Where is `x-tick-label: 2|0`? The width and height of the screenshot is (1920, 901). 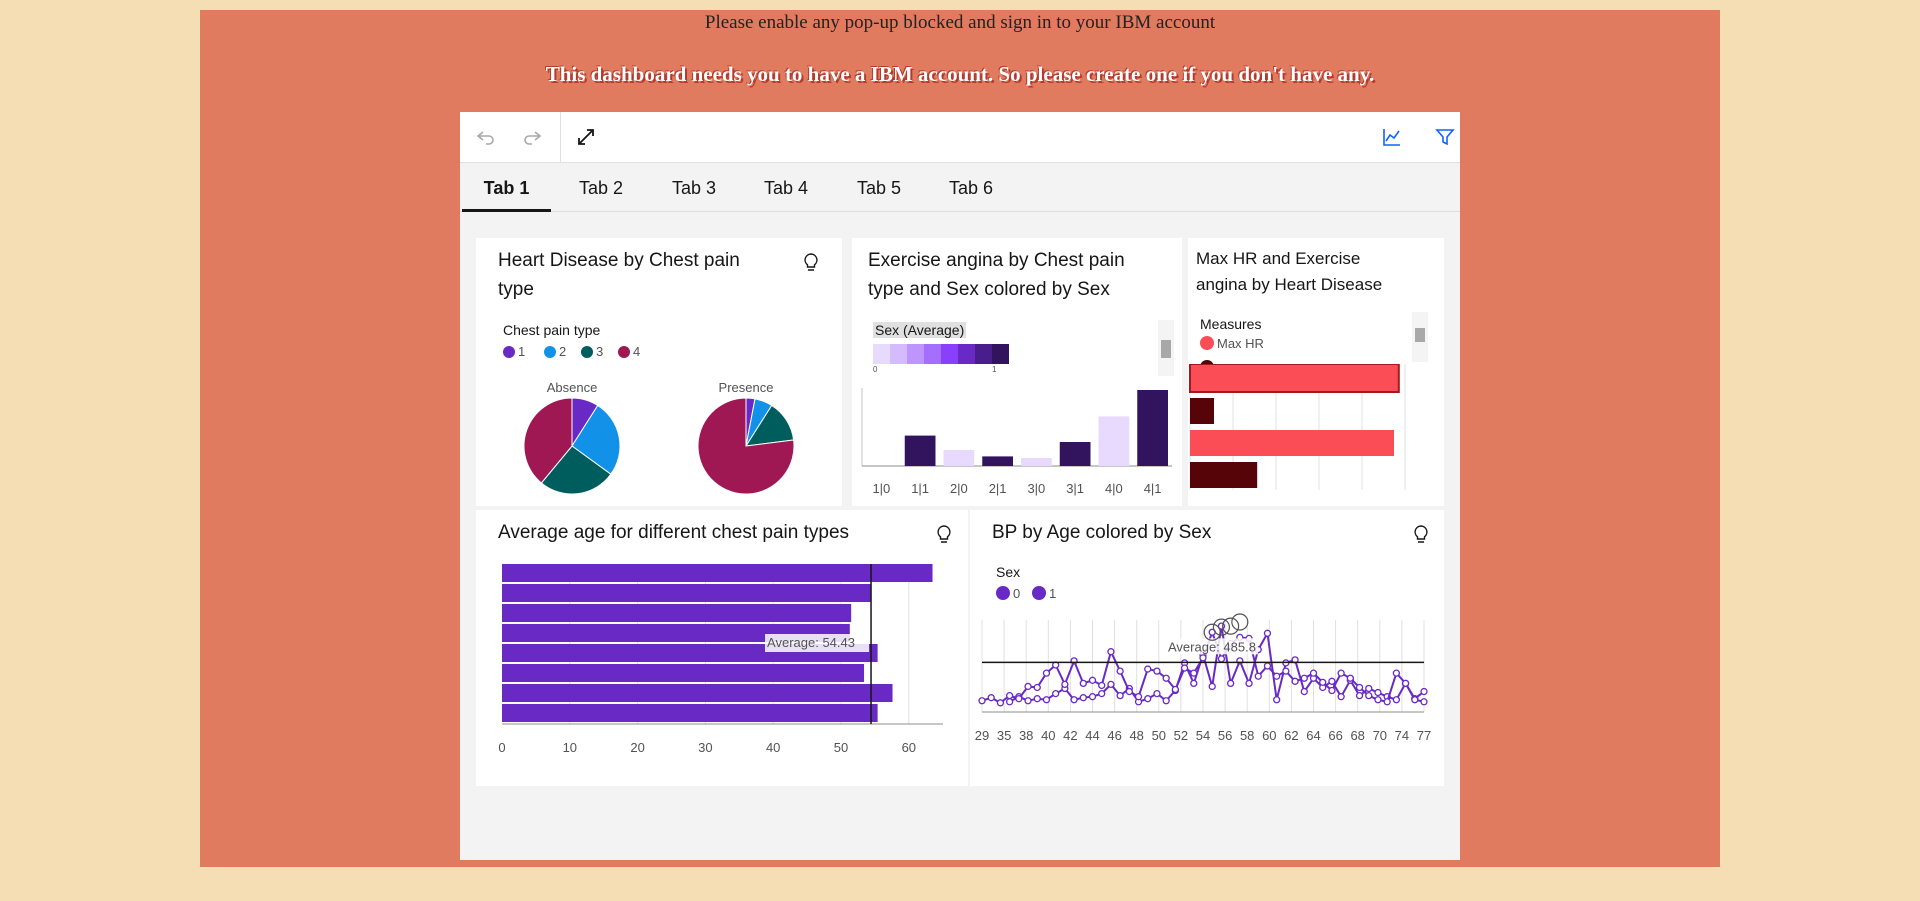
x-tick-label: 2|0 is located at coordinates (959, 488).